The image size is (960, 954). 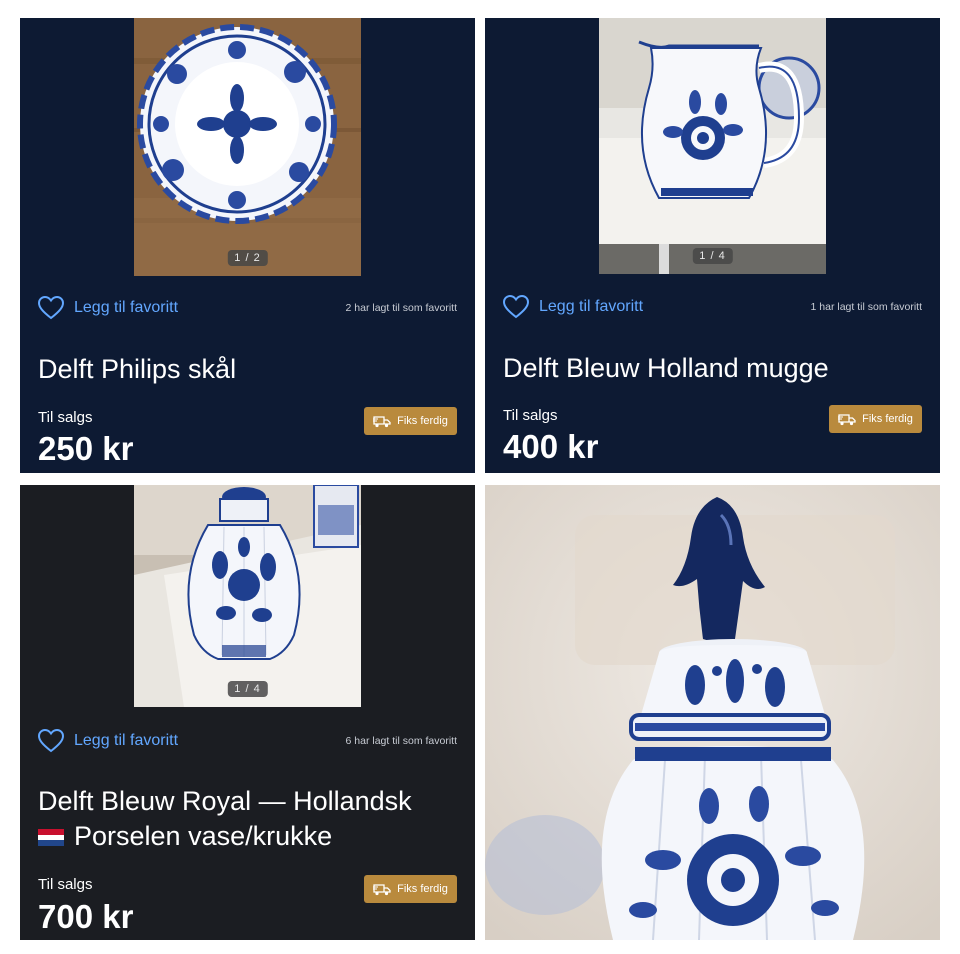 I want to click on bowl-image, so click(x=247, y=147).